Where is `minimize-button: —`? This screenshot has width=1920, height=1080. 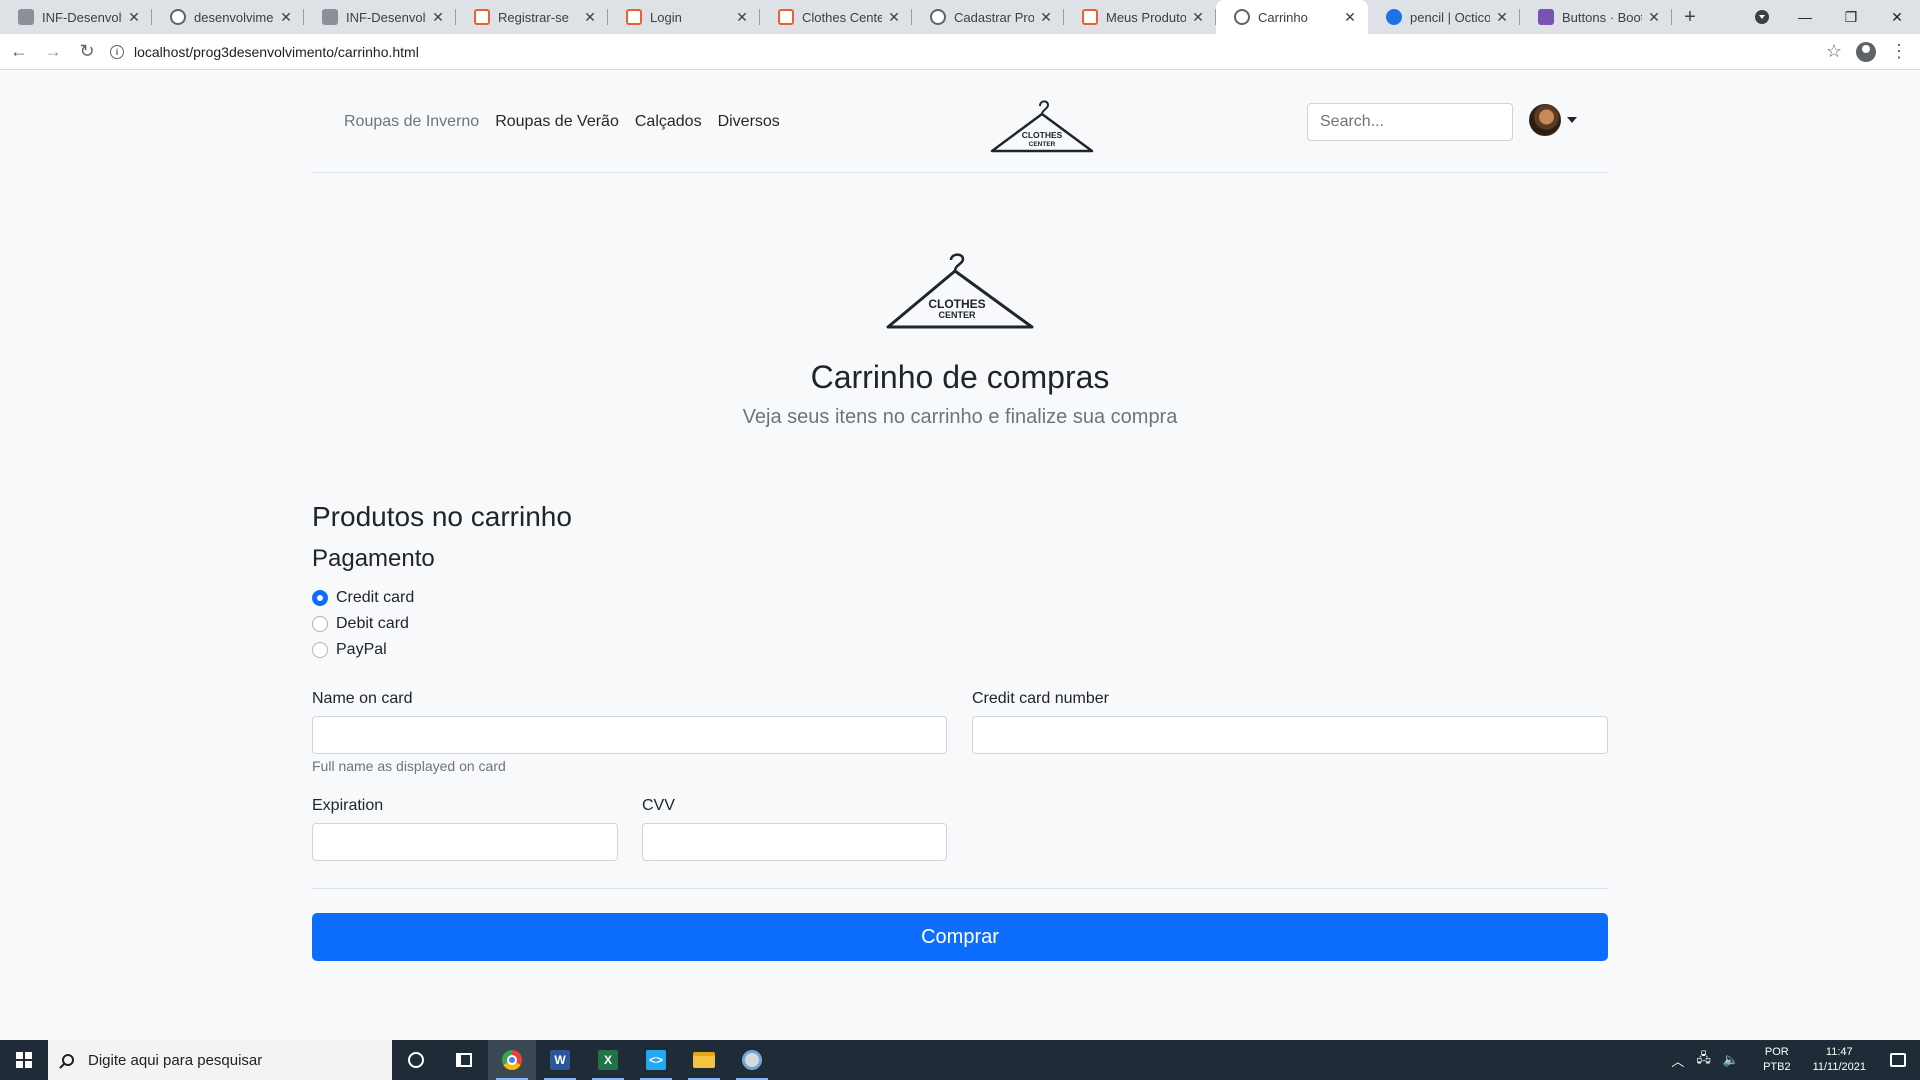
minimize-button: — is located at coordinates (1805, 17).